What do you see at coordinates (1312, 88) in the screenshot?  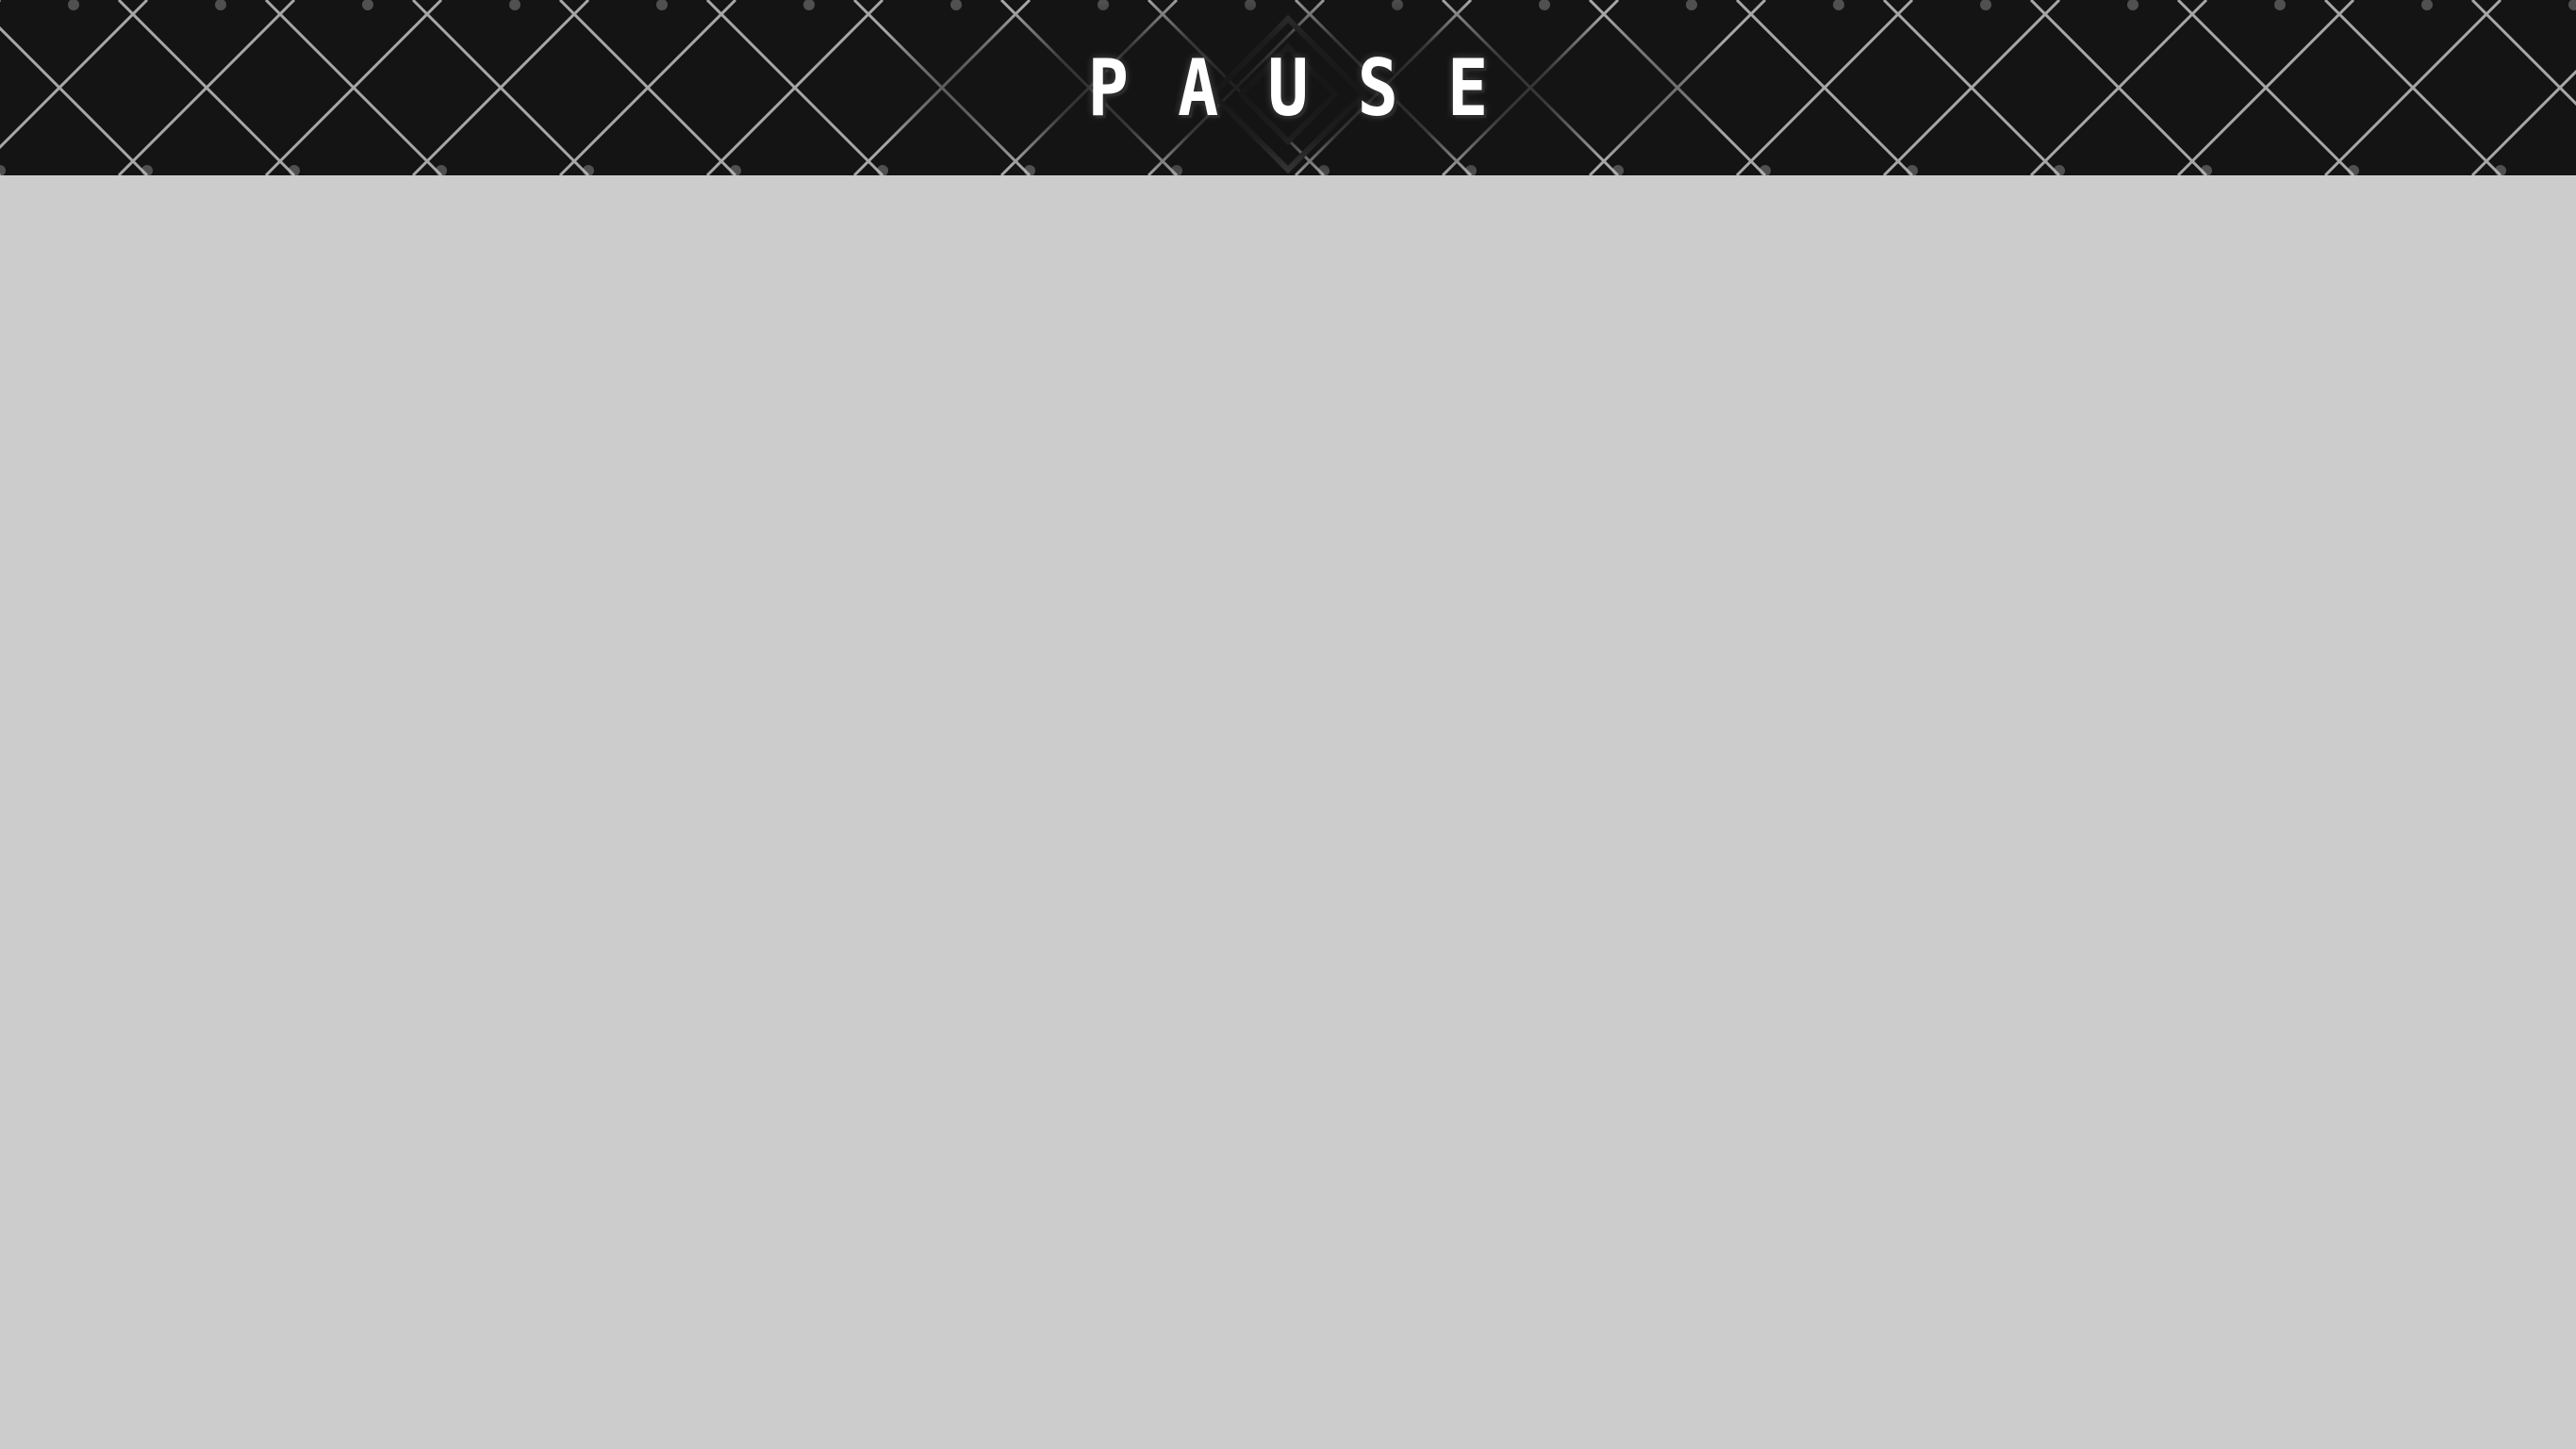 I see `pause-title: PAUSE` at bounding box center [1312, 88].